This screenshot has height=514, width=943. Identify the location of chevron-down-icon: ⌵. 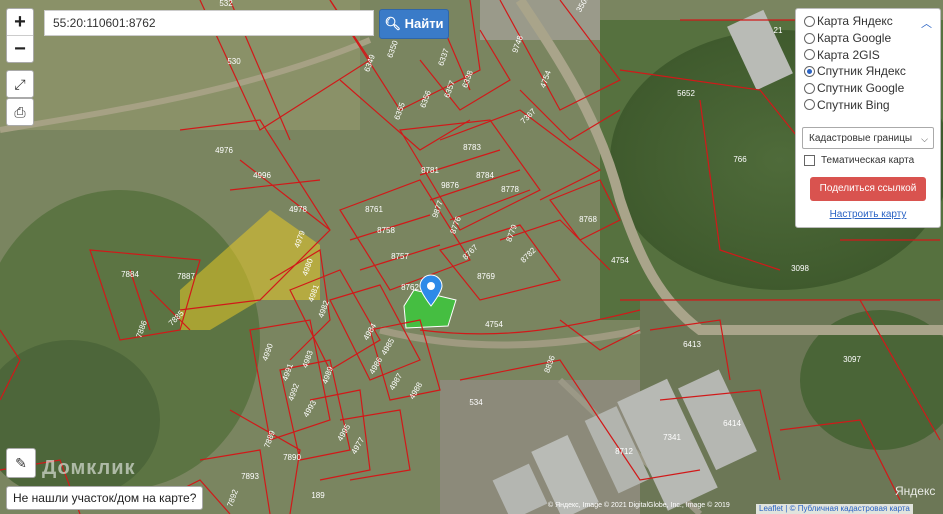
(924, 139).